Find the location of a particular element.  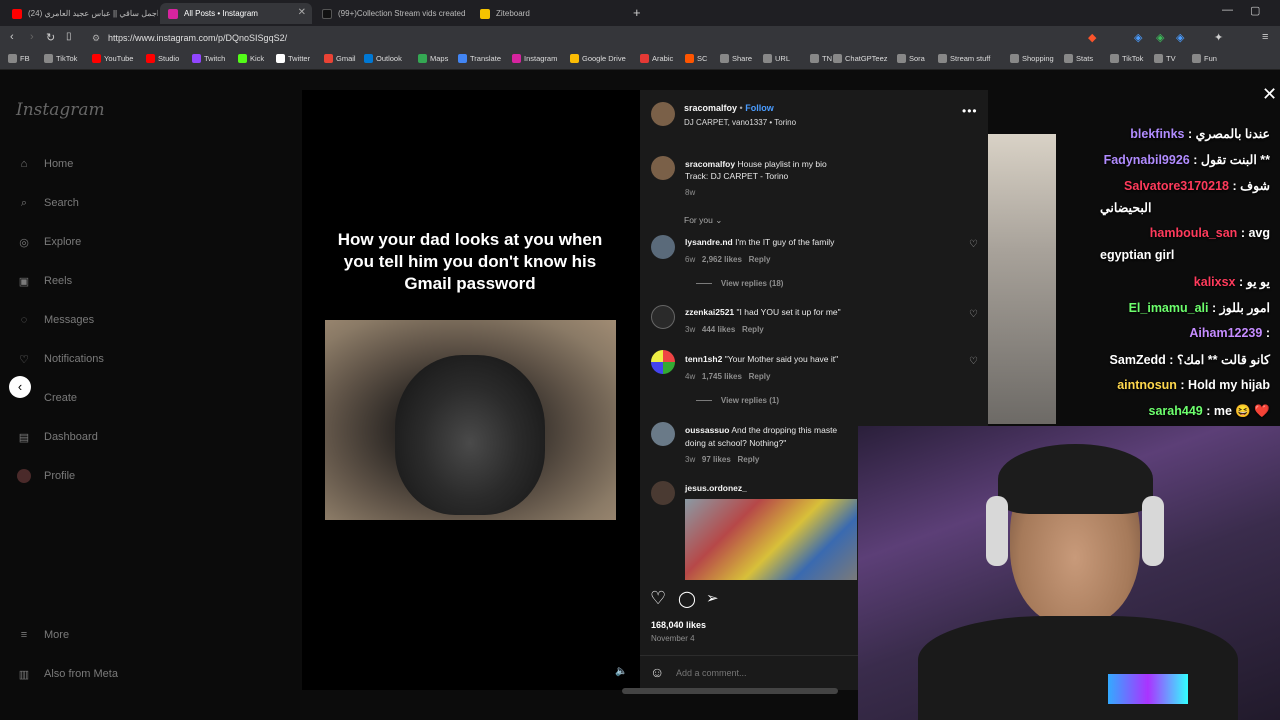

bookmark-item: Stream stuff is located at coordinates (964, 58).